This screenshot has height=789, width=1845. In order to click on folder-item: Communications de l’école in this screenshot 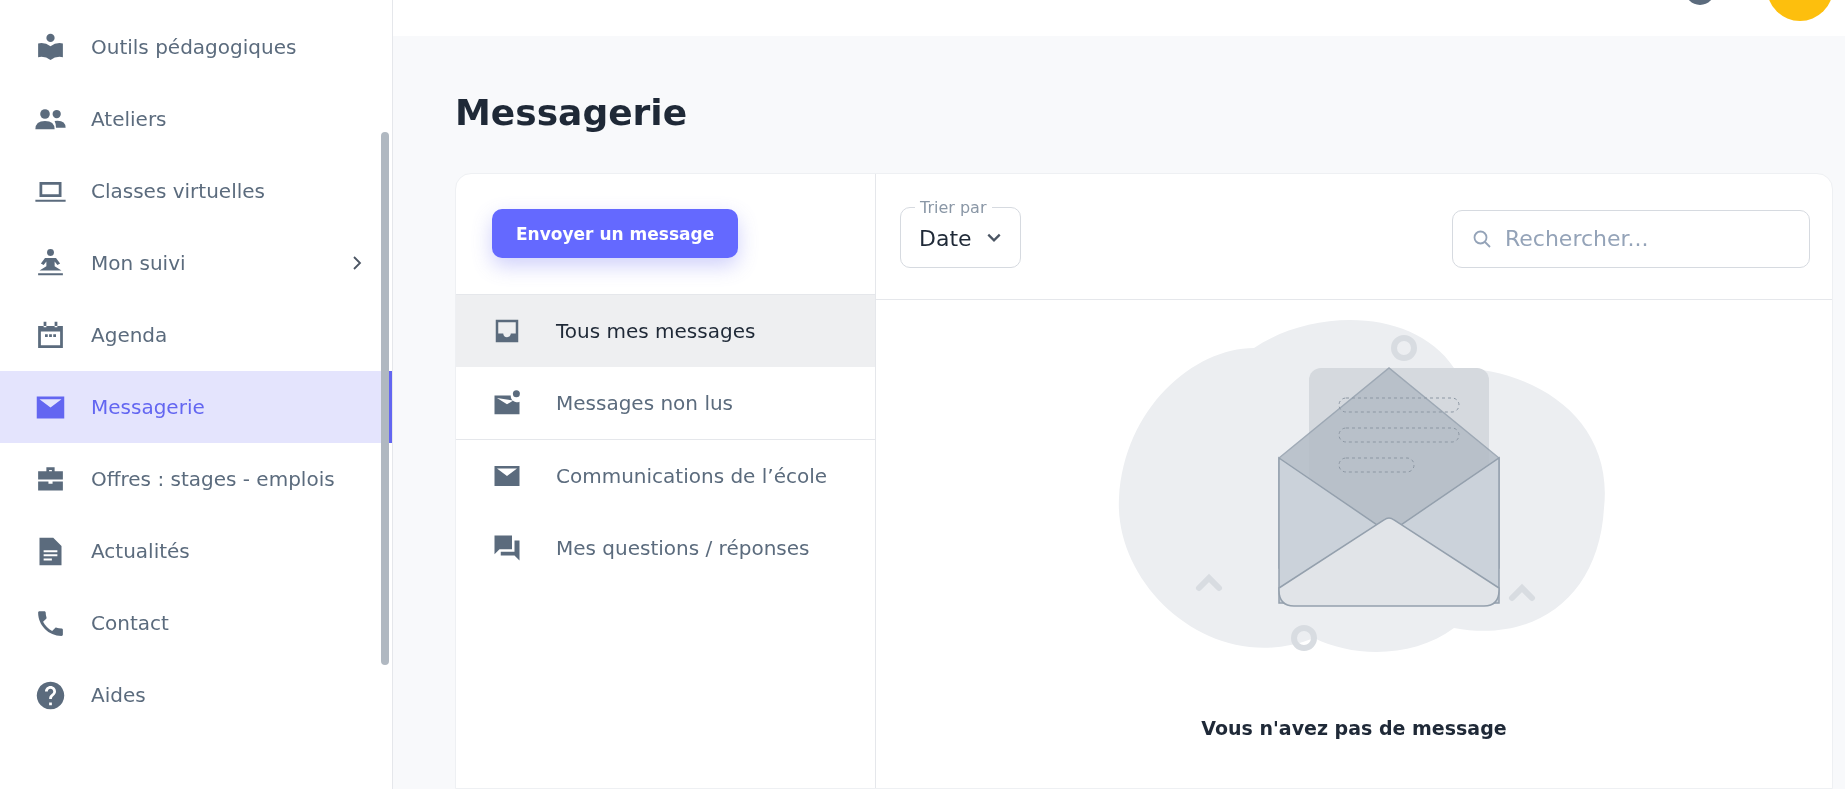, I will do `click(665, 476)`.